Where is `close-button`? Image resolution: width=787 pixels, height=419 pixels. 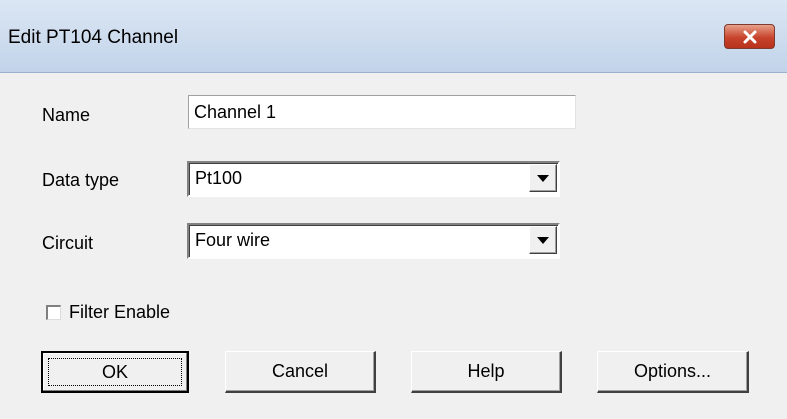
close-button is located at coordinates (749, 36).